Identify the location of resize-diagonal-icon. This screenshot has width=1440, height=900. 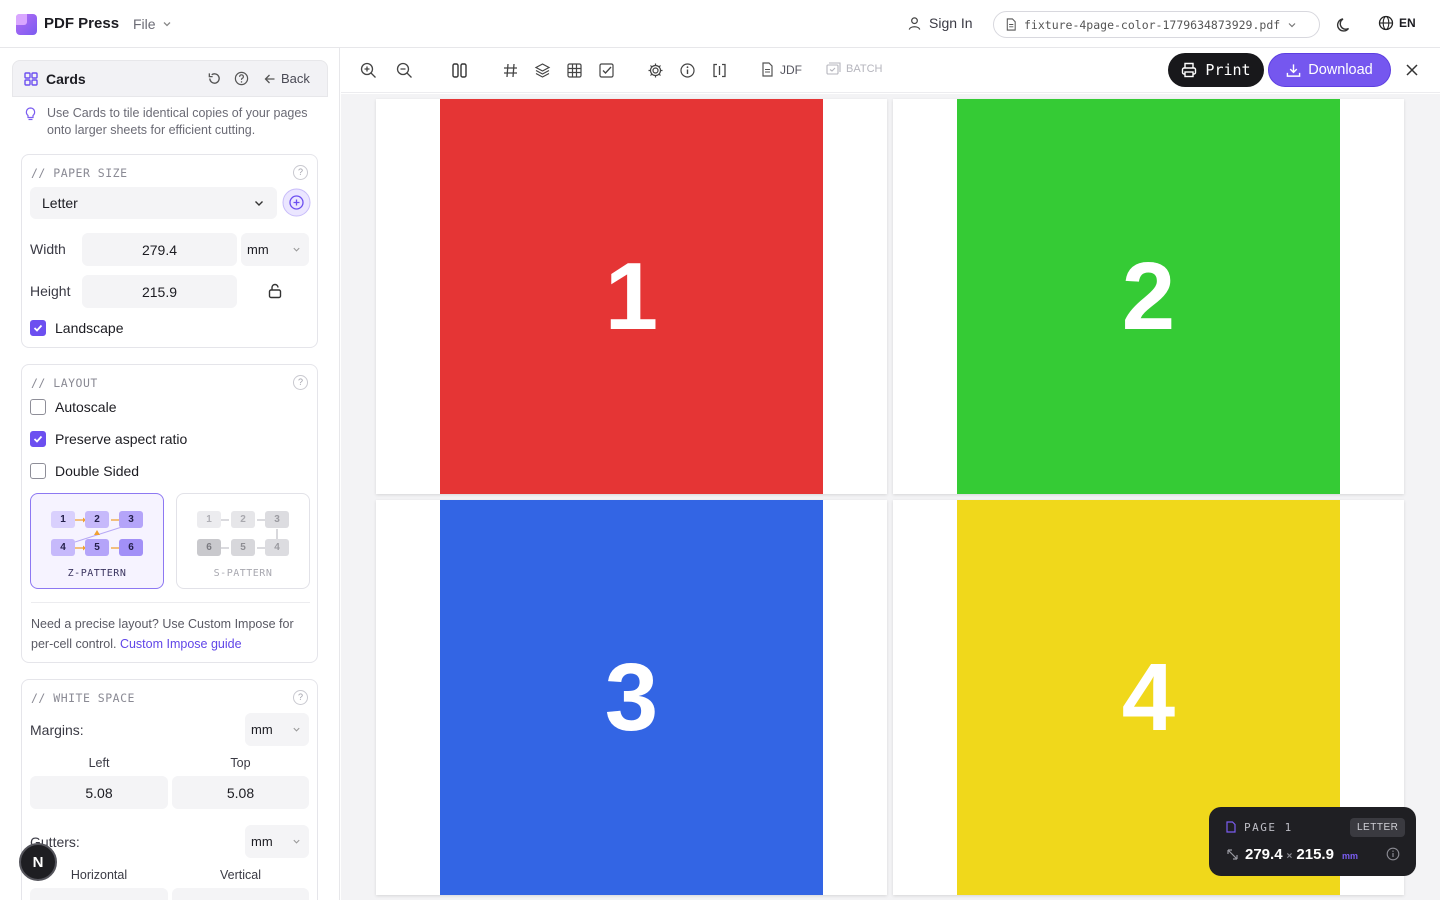
(1232, 854).